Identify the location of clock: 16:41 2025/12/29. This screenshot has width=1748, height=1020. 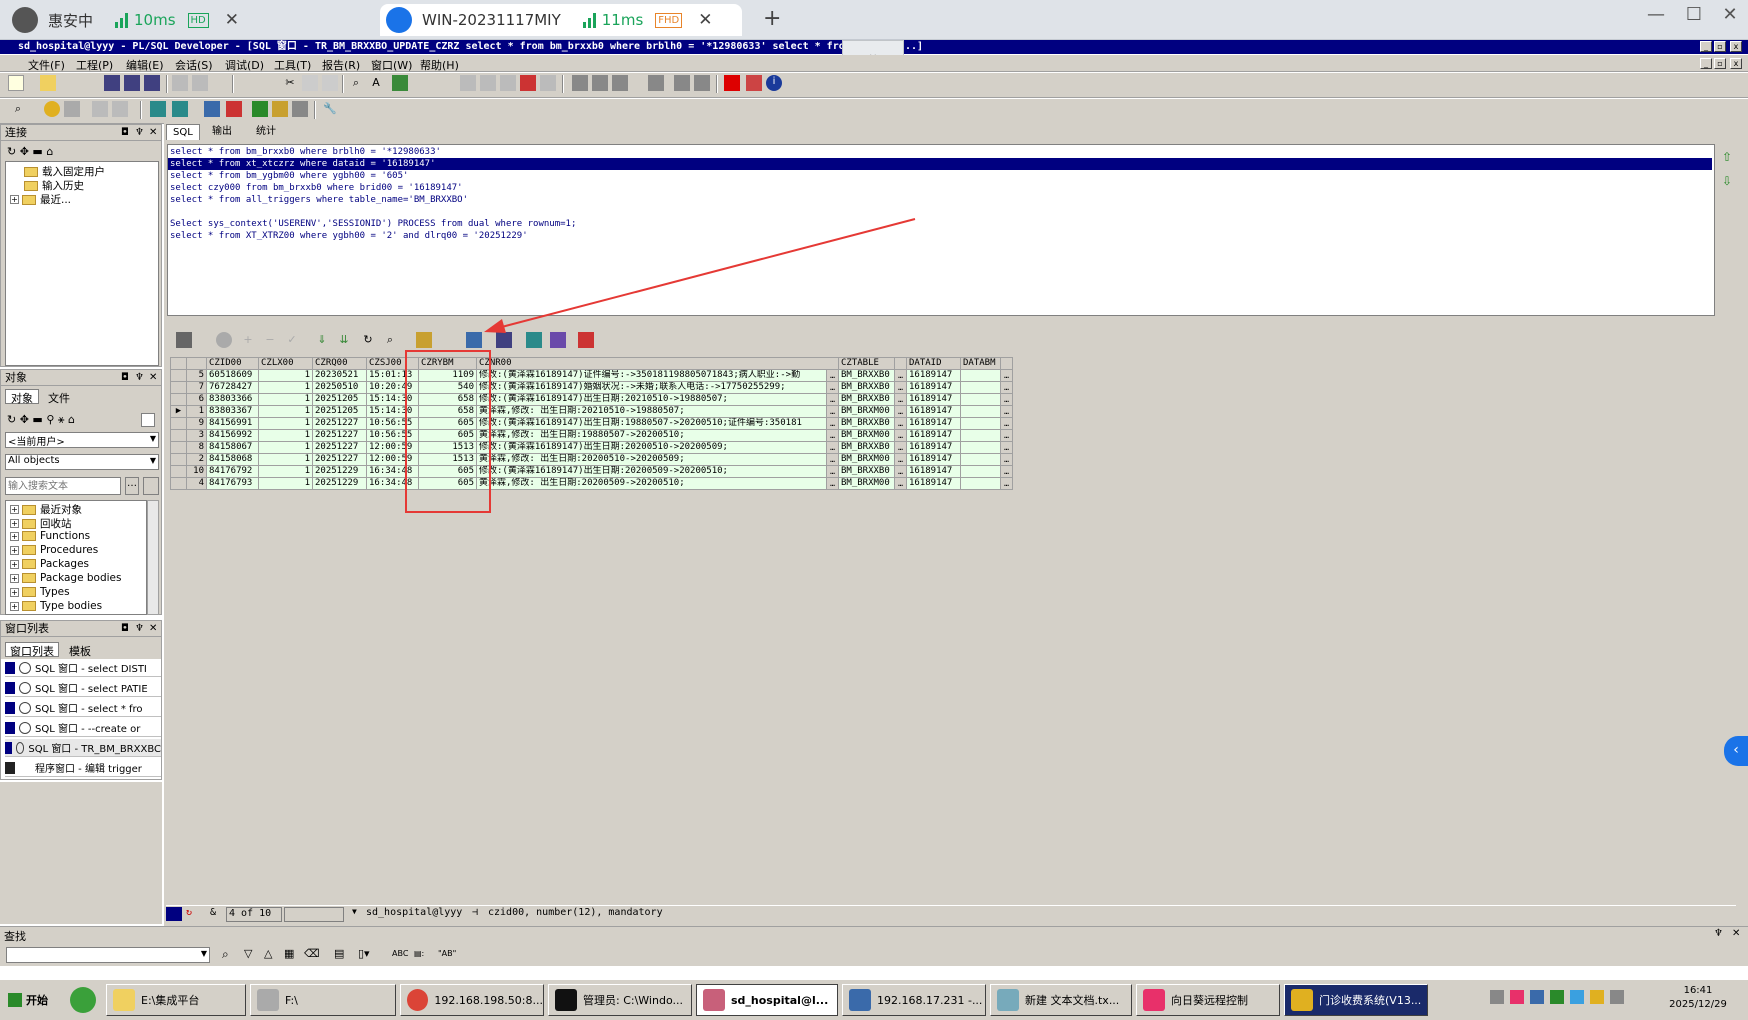
(1698, 998).